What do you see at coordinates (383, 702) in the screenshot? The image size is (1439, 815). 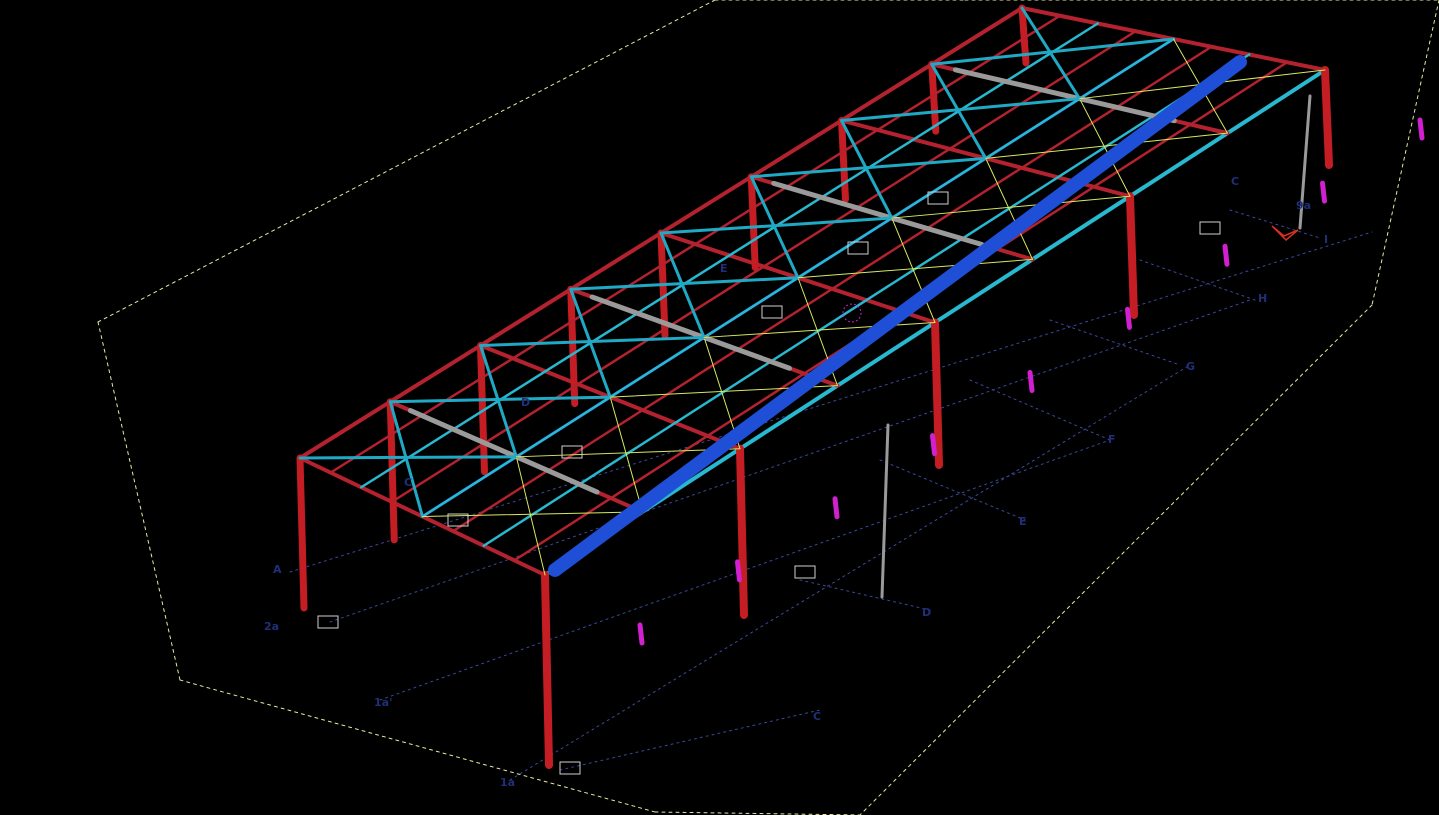 I see `grid-label-1a-prime: 1a'` at bounding box center [383, 702].